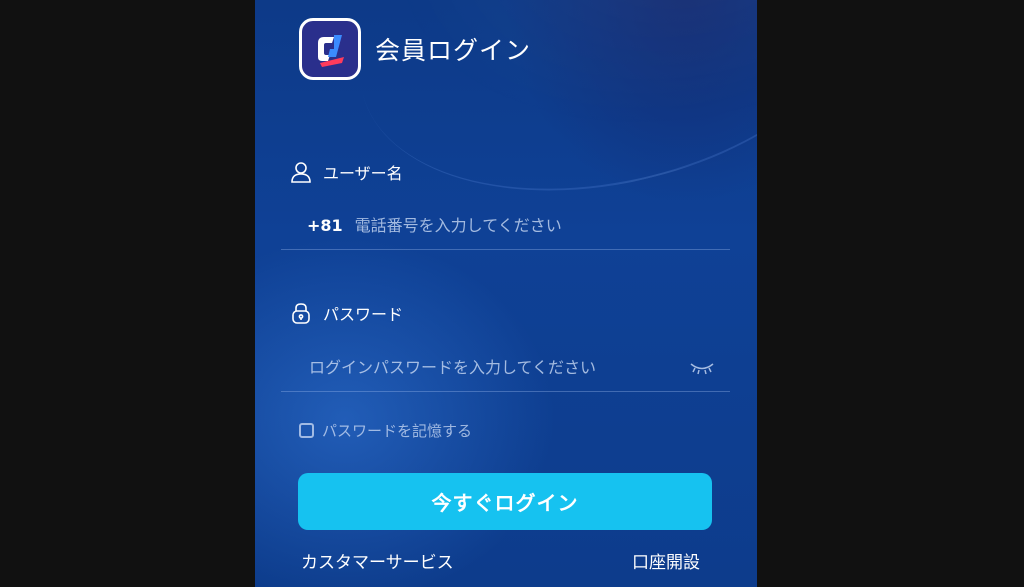  Describe the element at coordinates (363, 173) in the screenshot. I see `username-label-text: ユーザー名` at that location.